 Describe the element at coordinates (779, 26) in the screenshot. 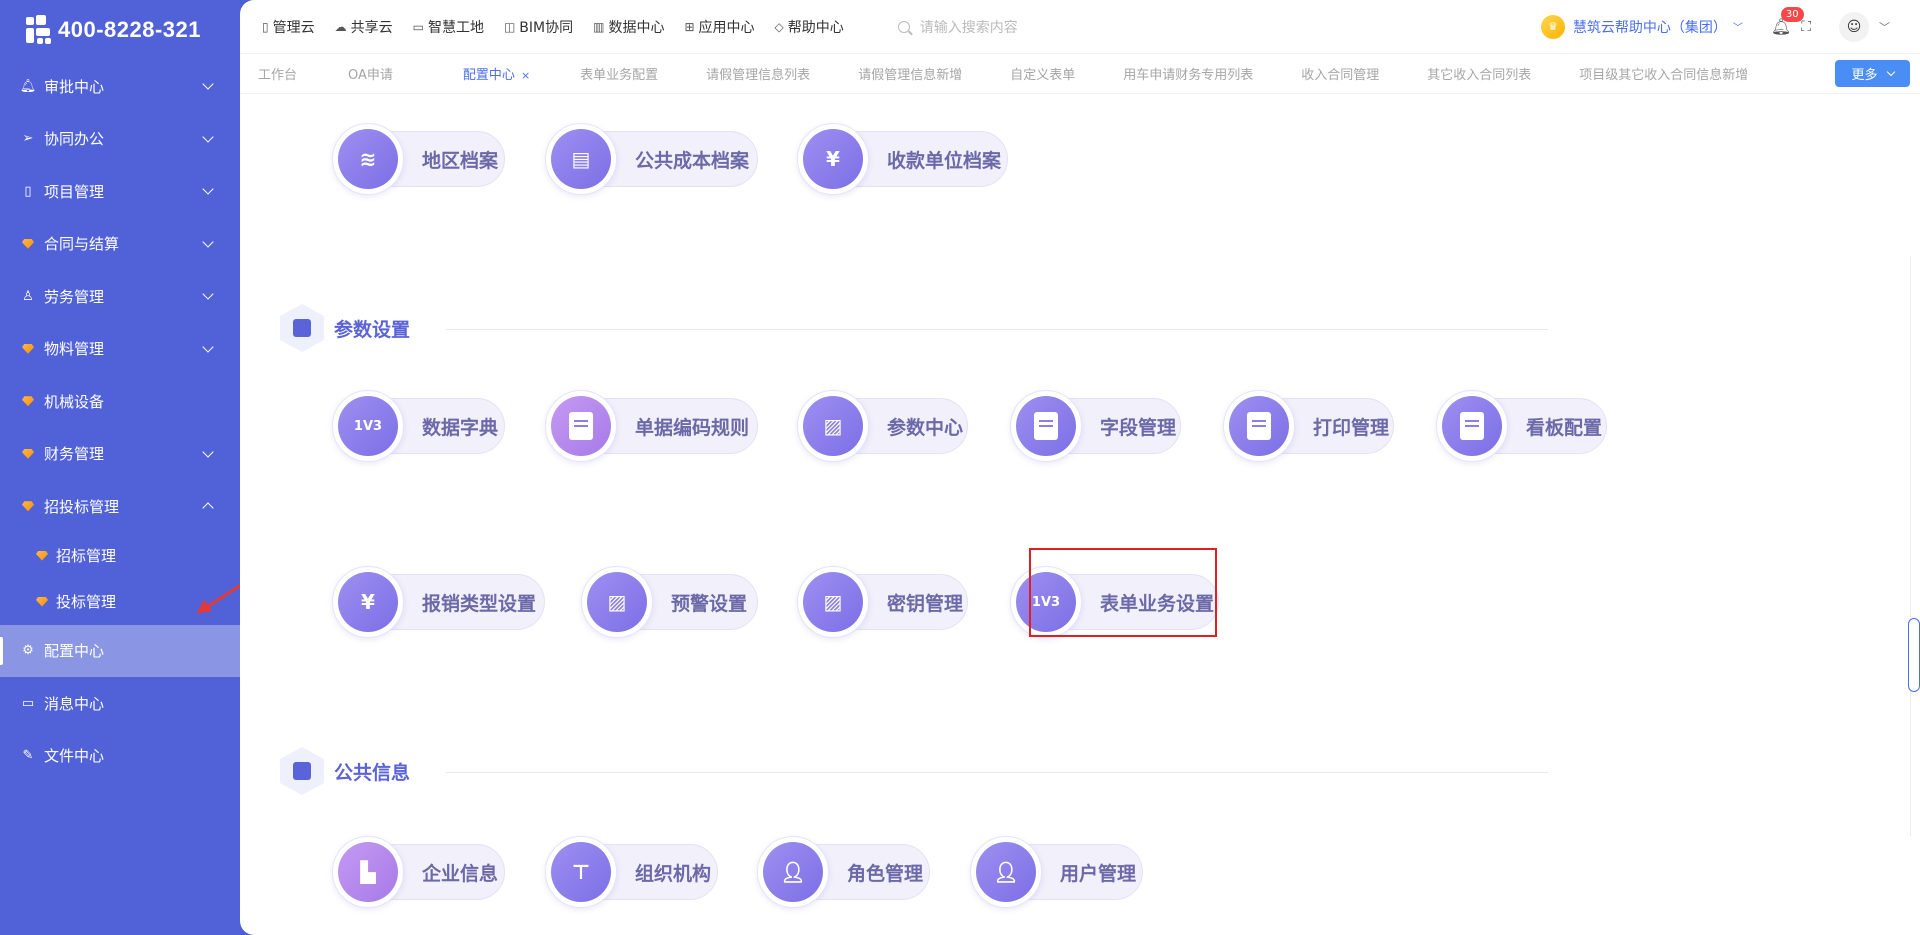

I see `diamond-icon: ◇` at that location.